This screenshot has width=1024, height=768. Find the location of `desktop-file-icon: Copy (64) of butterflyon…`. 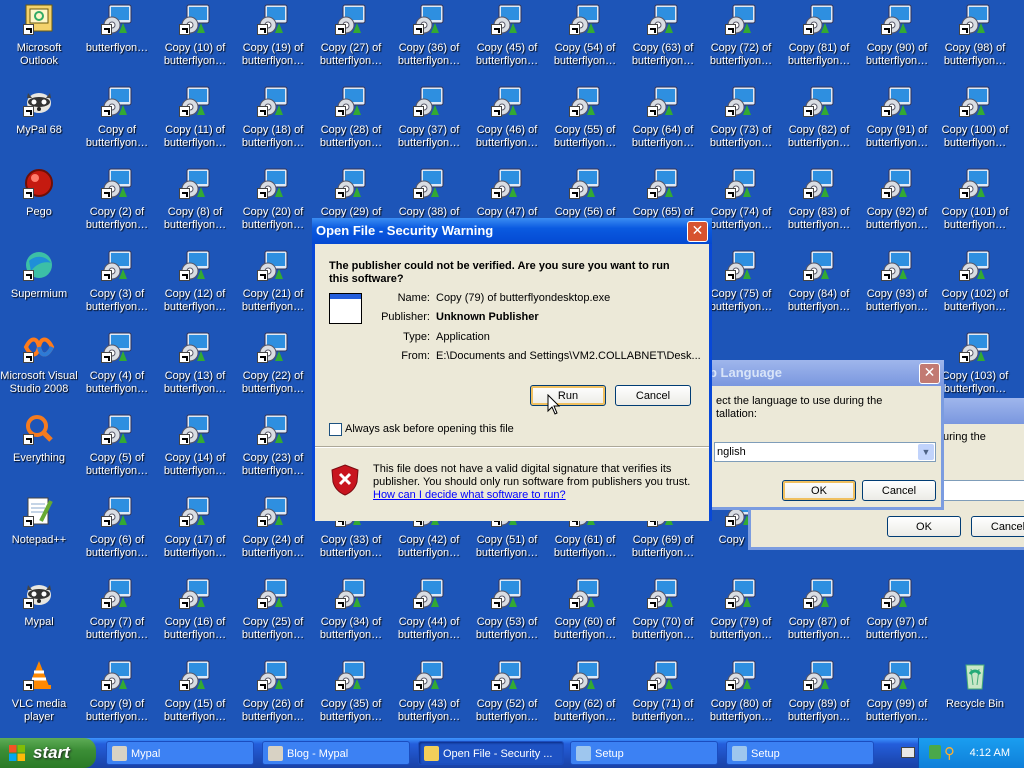

desktop-file-icon: Copy (64) of butterflyon… is located at coordinates (663, 125).